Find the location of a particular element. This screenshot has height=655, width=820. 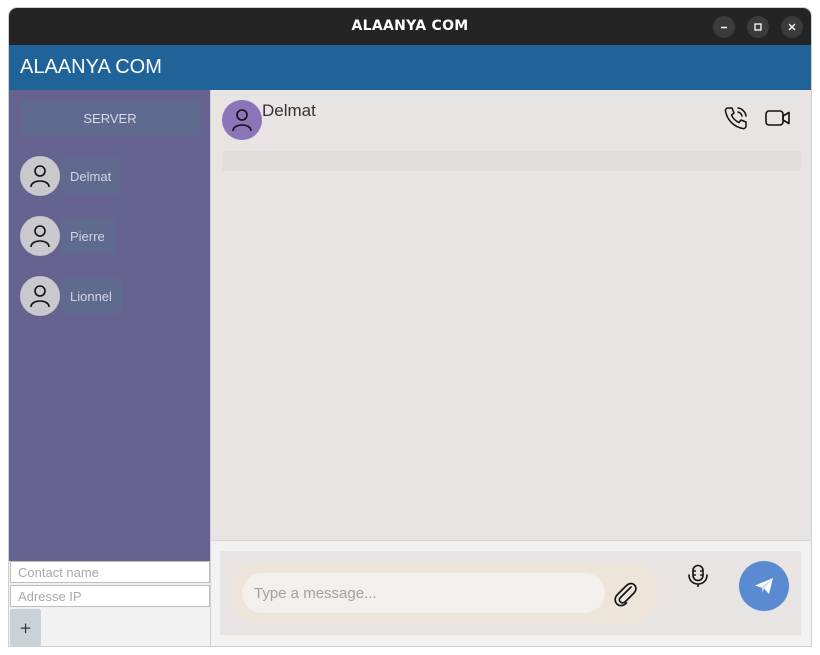

window-title: ALAANYA COM is located at coordinates (410, 26).